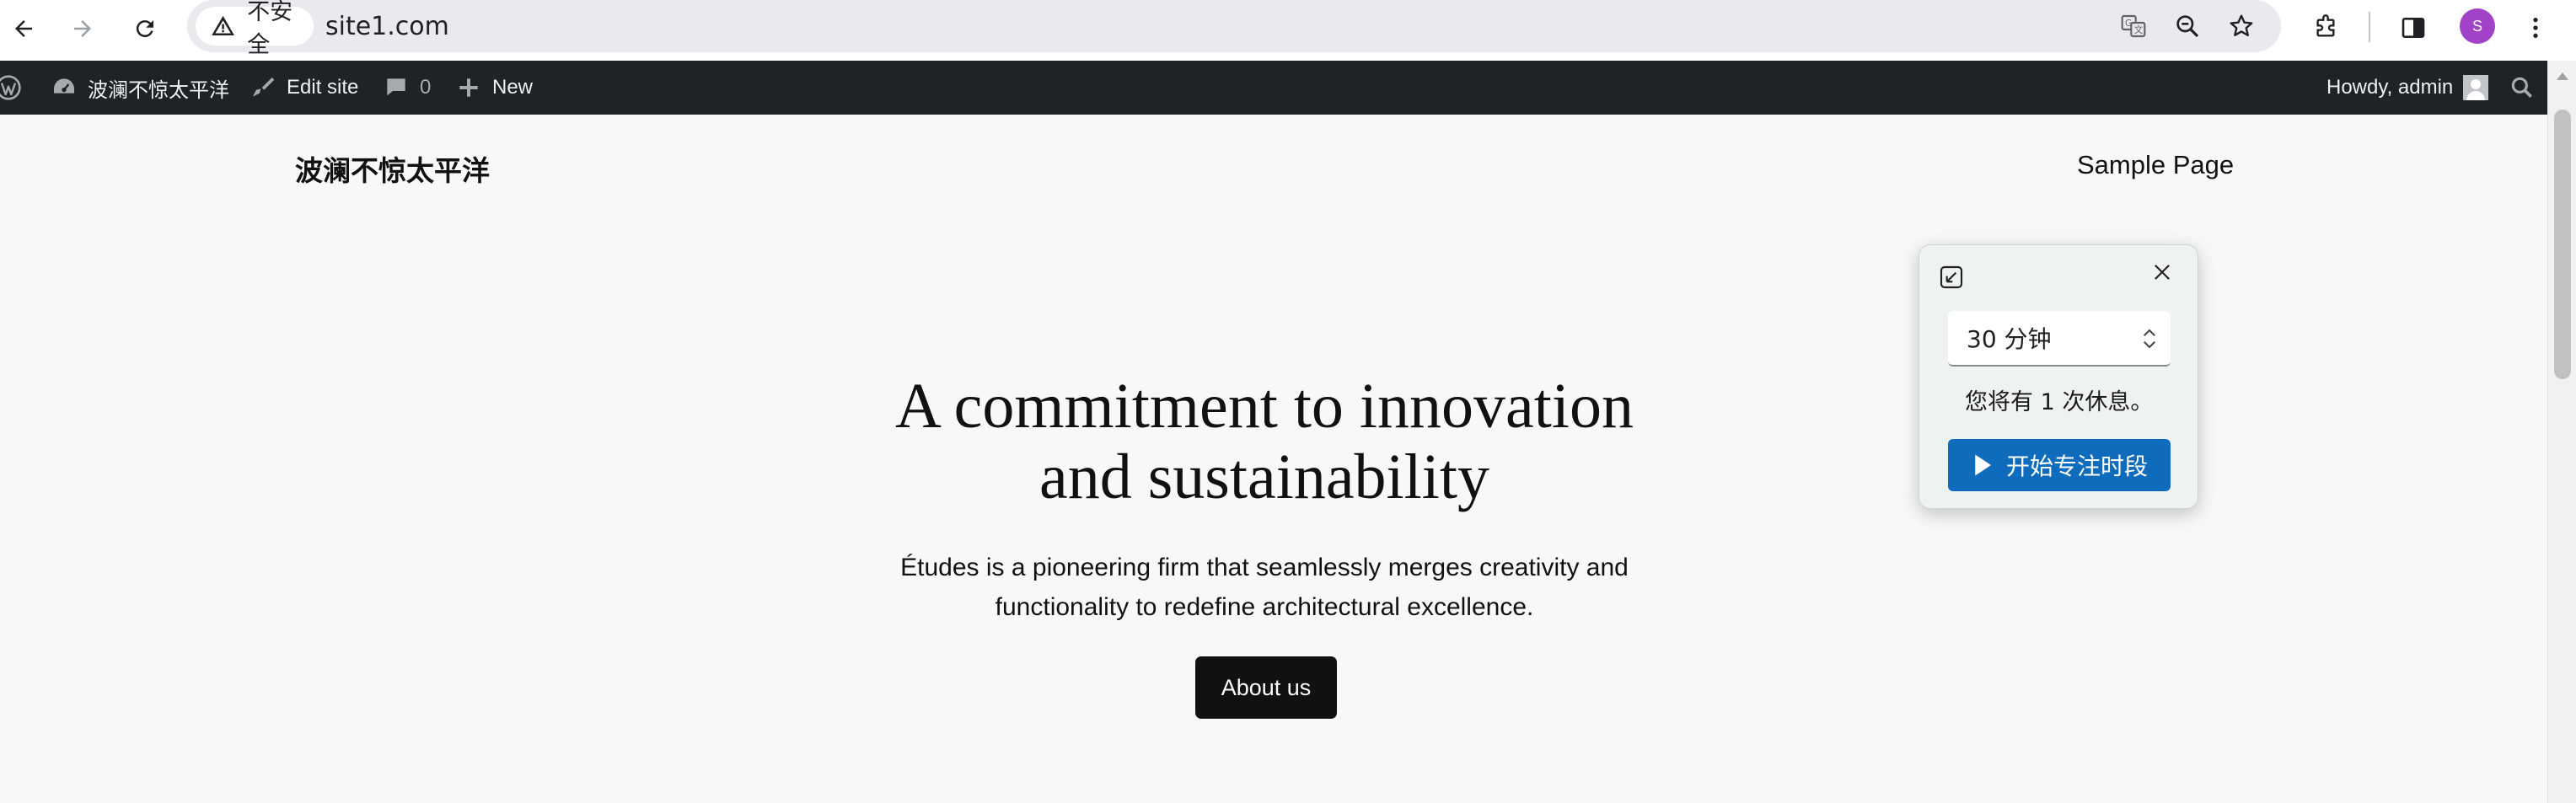 The image size is (2576, 803). I want to click on about-us-button: About us, so click(1266, 688).